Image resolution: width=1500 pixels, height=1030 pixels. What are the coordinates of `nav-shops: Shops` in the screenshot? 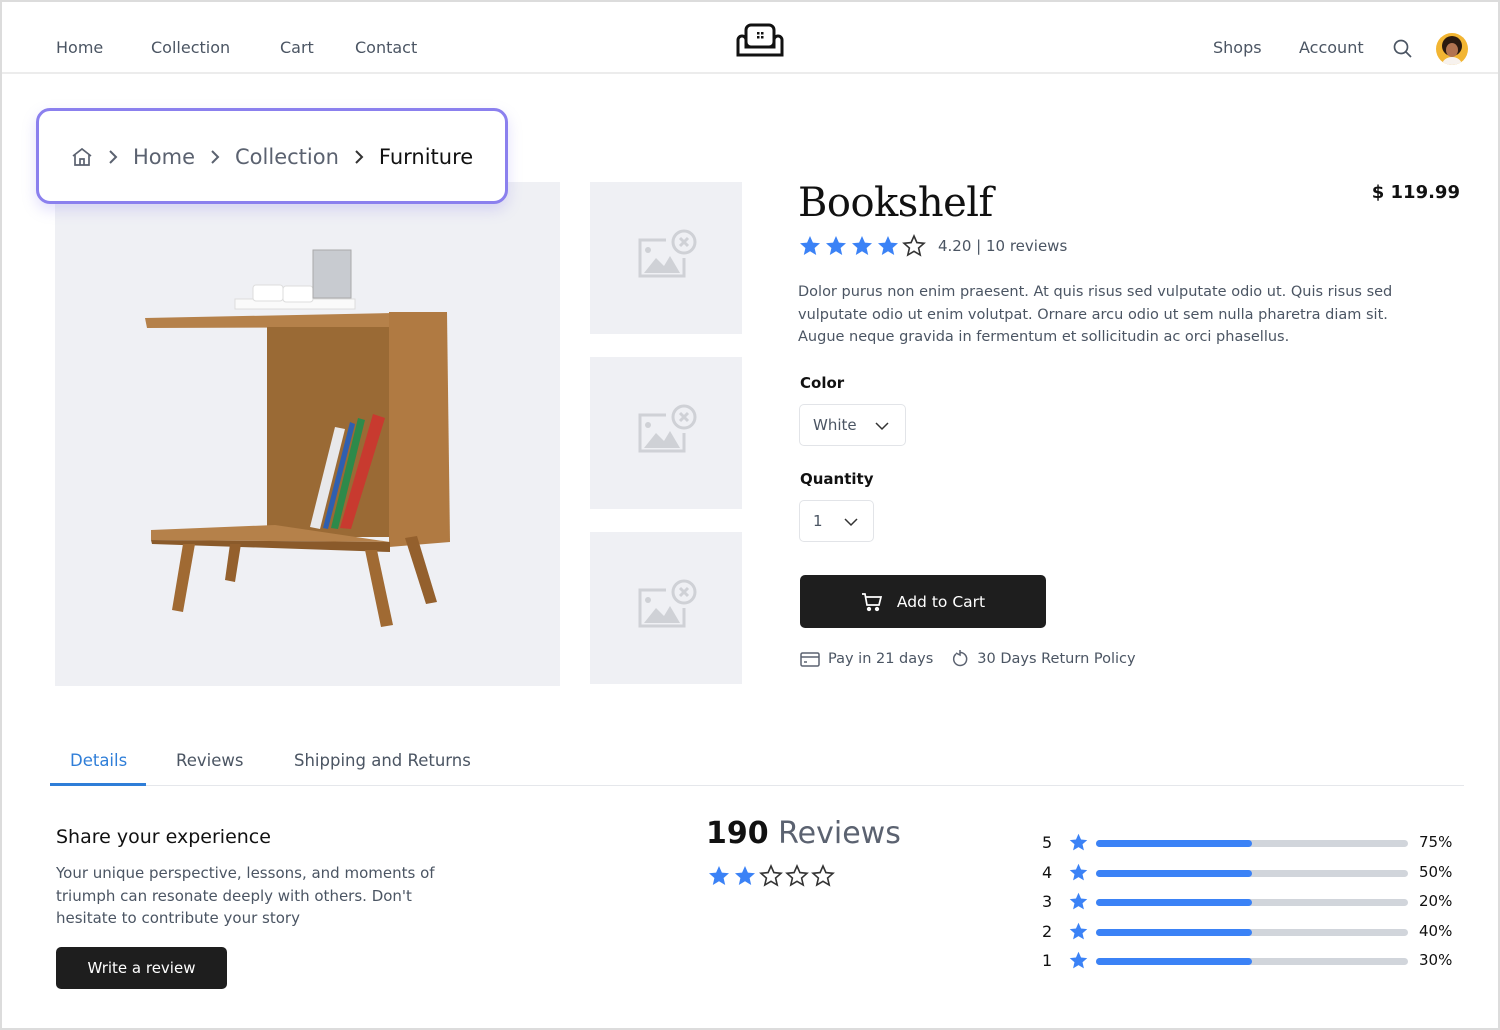 It's located at (1237, 47).